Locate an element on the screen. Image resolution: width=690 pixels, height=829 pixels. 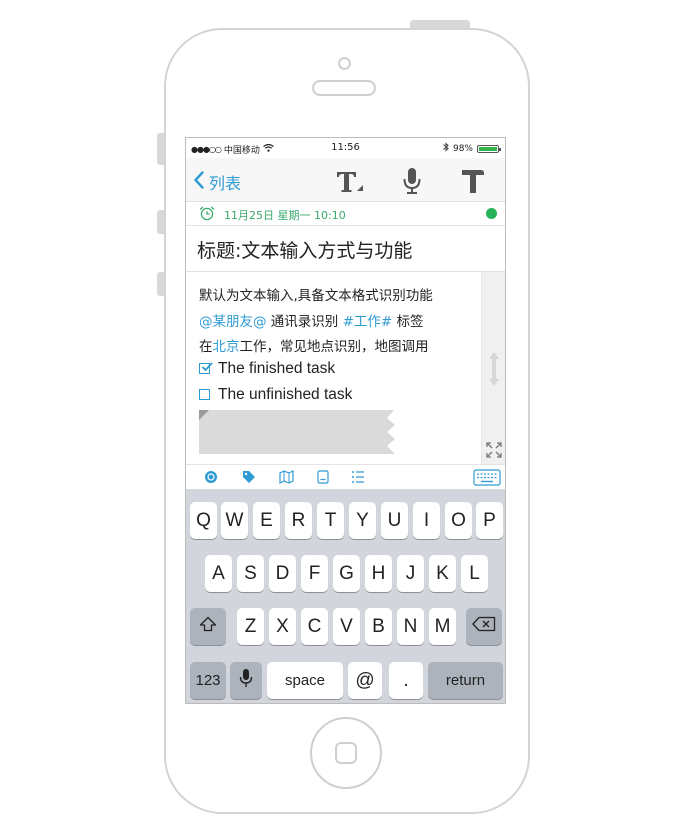
back-button: 列表 is located at coordinates (217, 182).